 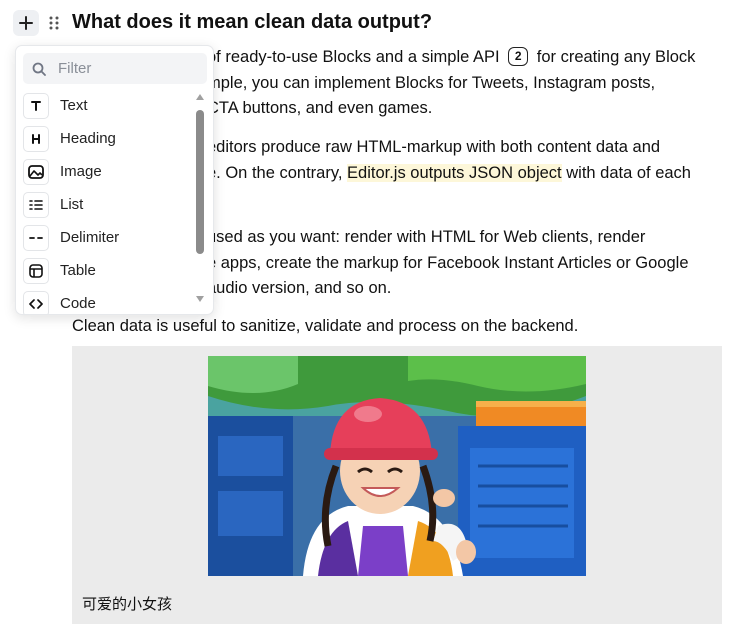 What do you see at coordinates (275, 172) in the screenshot?
I see `paragraph-text: e. On the contrary,` at bounding box center [275, 172].